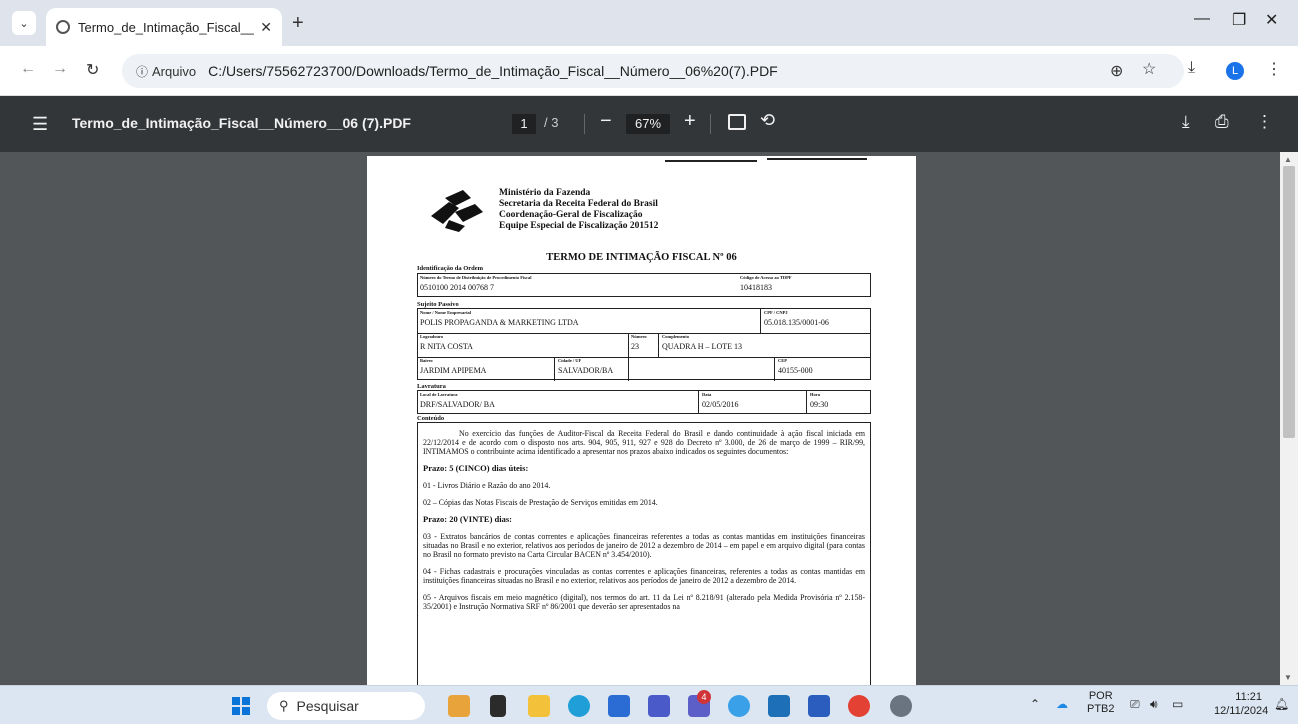 The image size is (1298, 724). Describe the element at coordinates (635, 346) in the screenshot. I see `numero-value: 23` at that location.